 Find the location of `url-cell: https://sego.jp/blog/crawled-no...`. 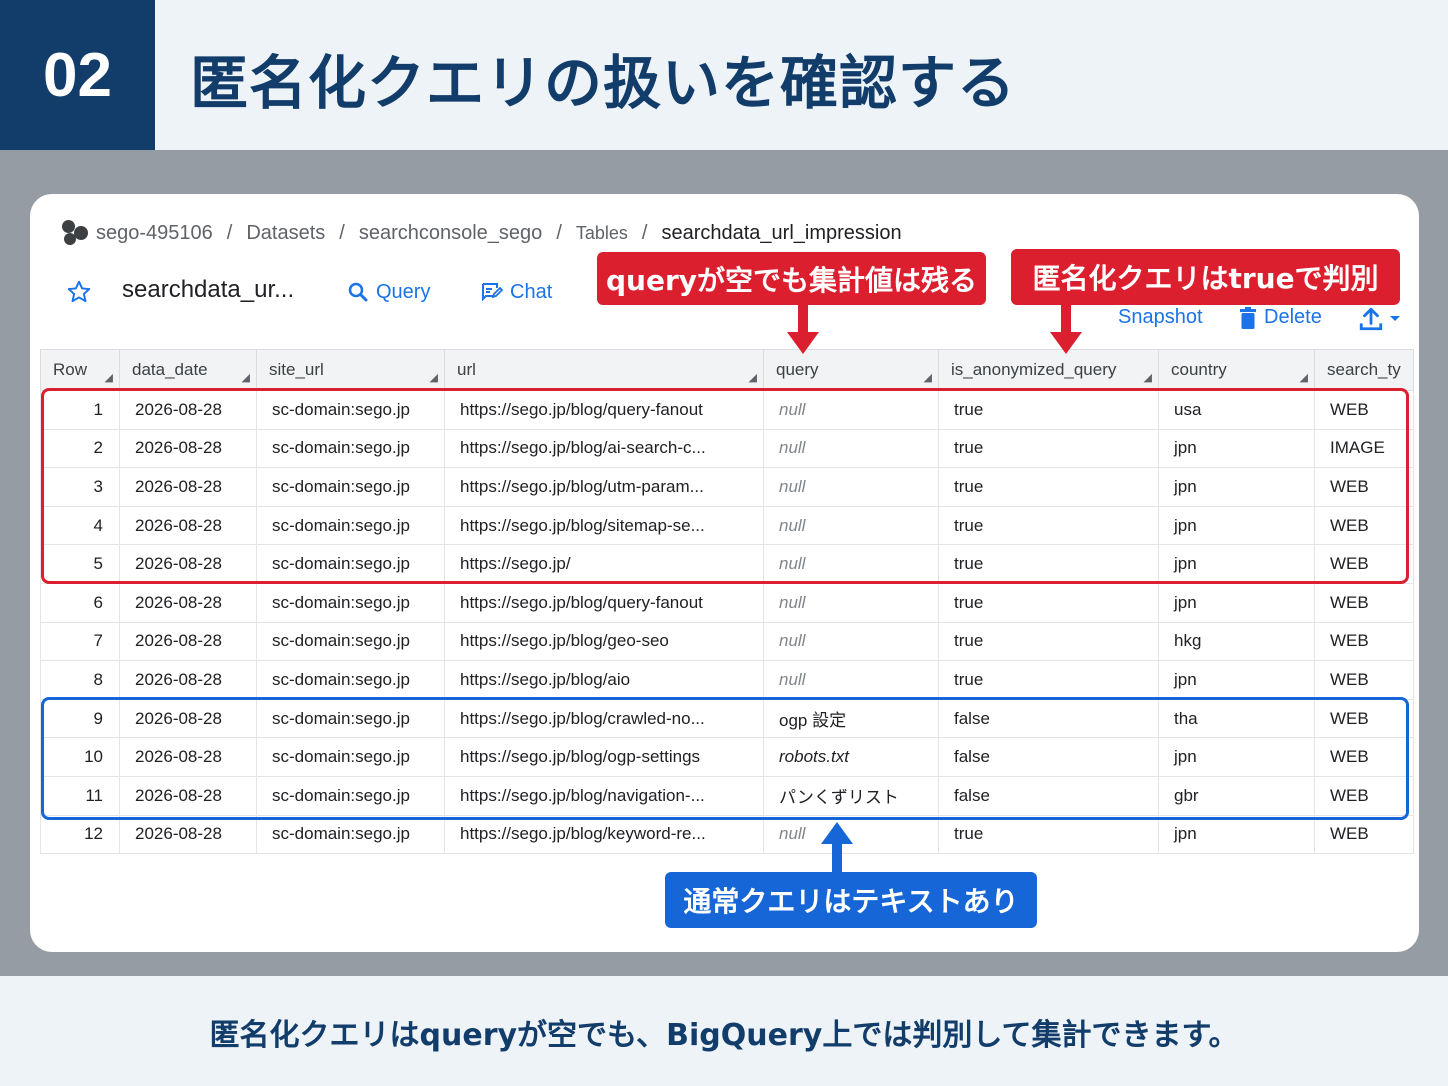

url-cell: https://sego.jp/blog/crawled-no... is located at coordinates (604, 718).